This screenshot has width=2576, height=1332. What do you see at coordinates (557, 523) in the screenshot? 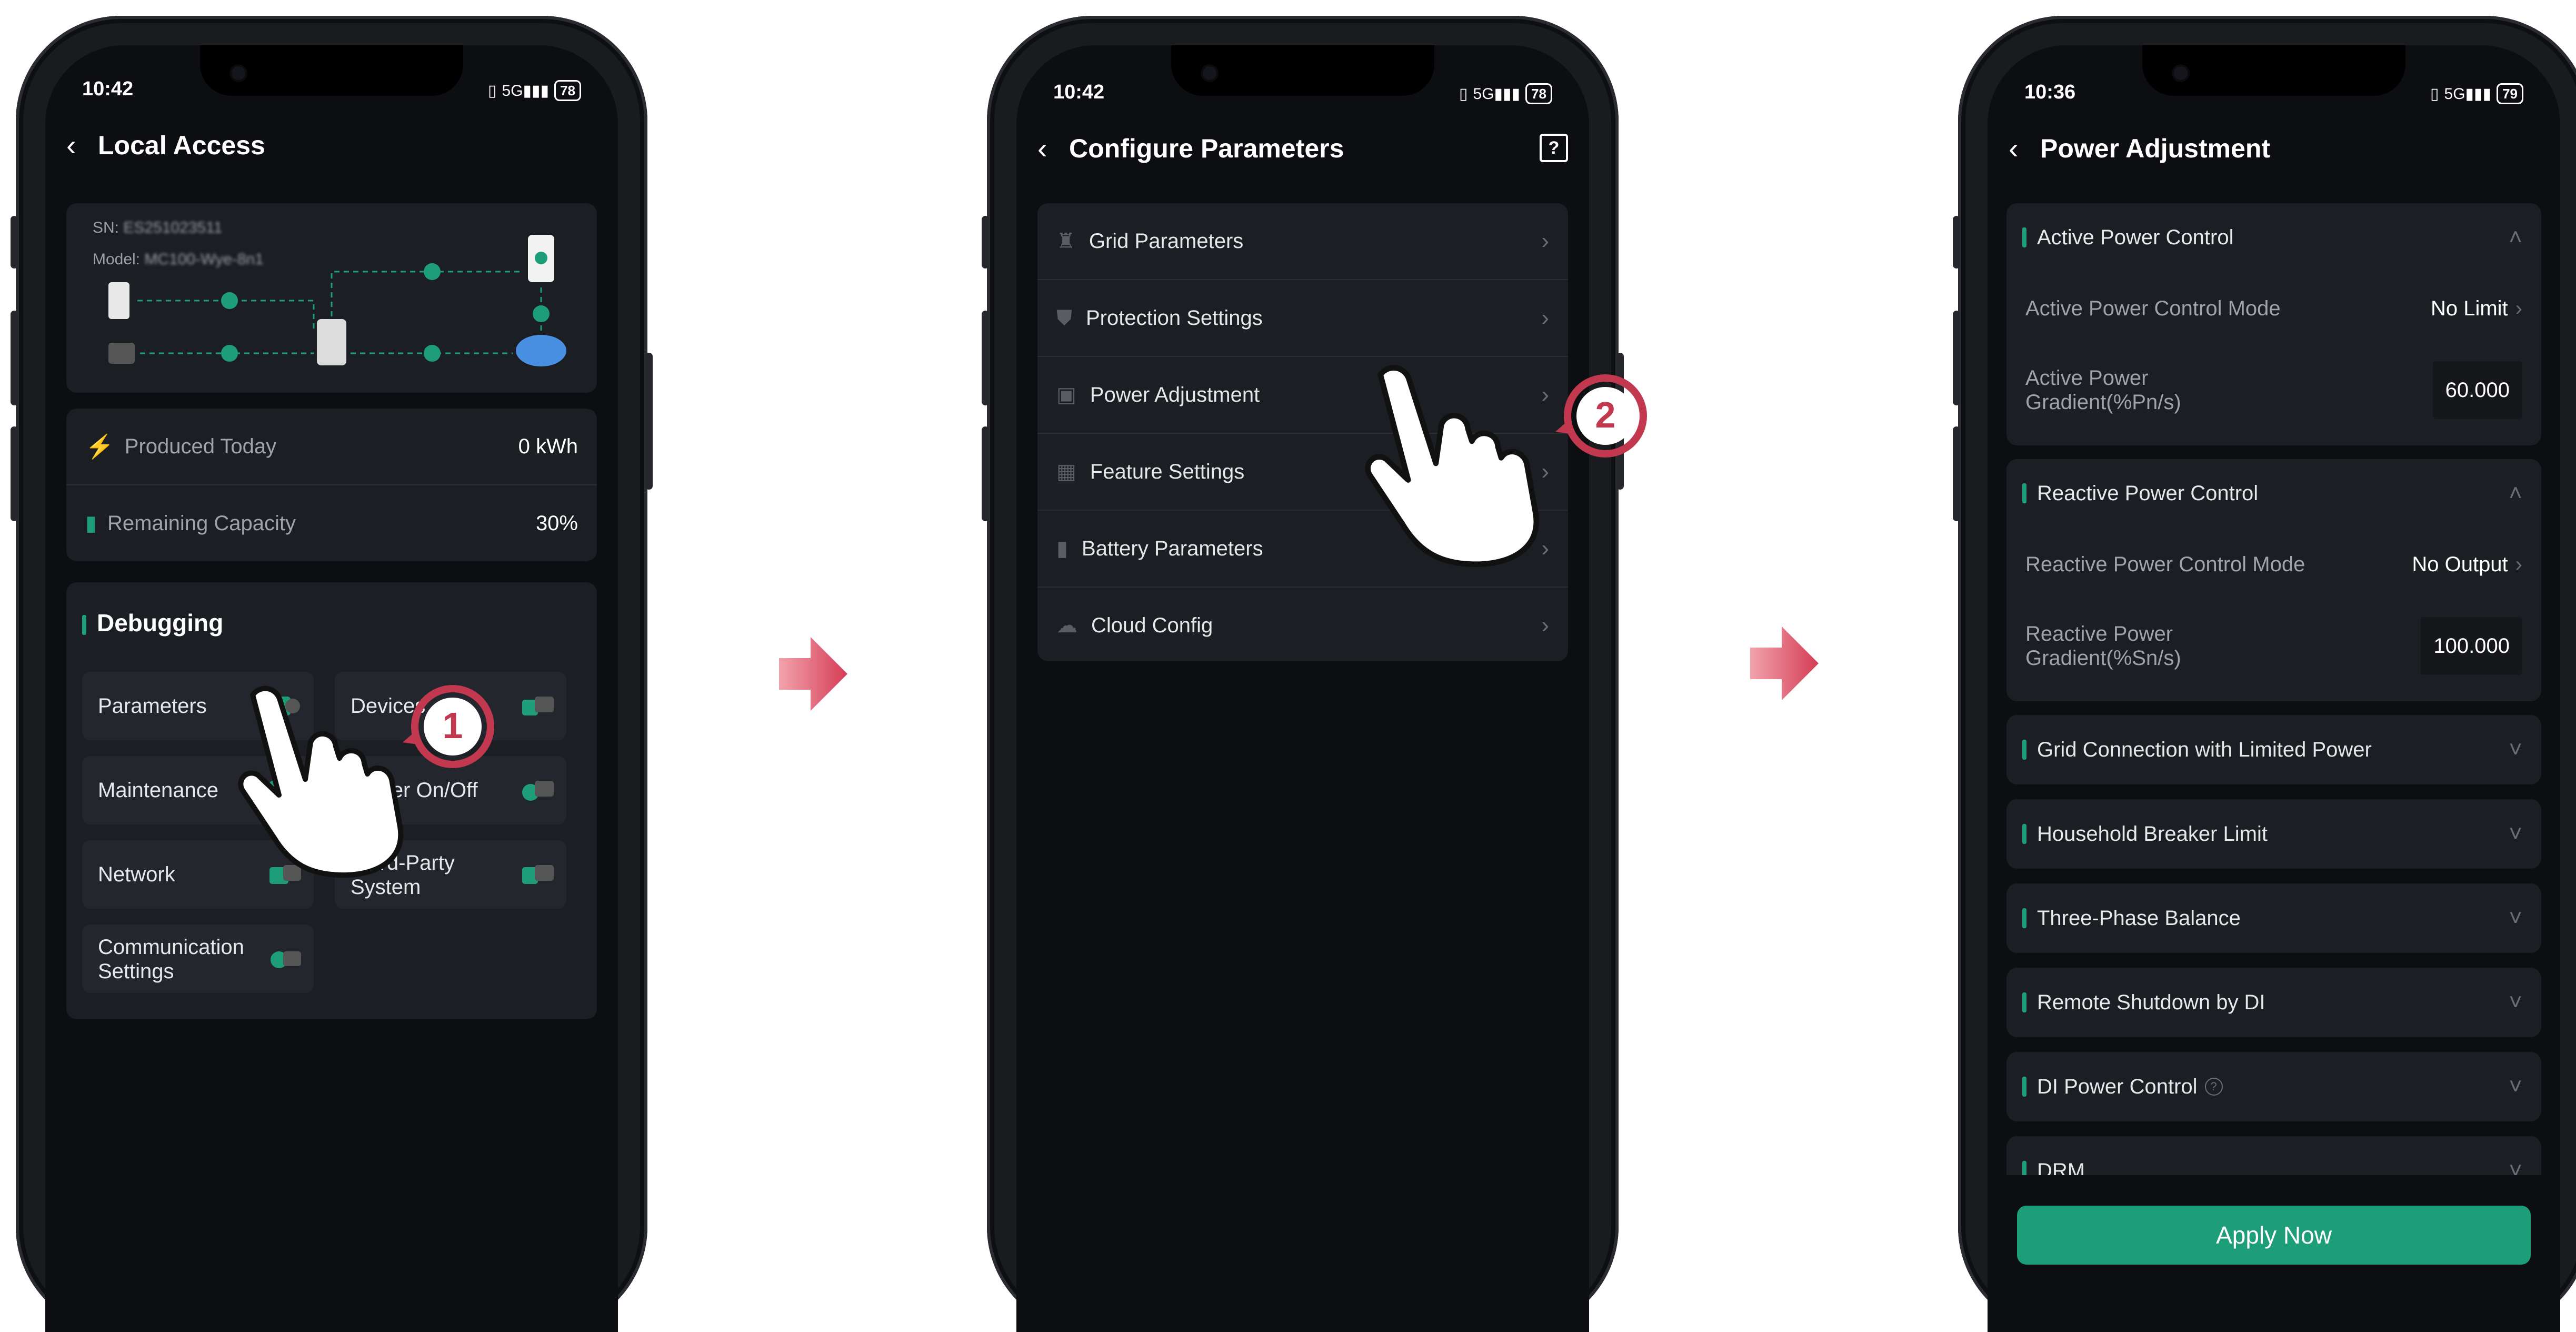
I see `stat-value: 30%` at bounding box center [557, 523].